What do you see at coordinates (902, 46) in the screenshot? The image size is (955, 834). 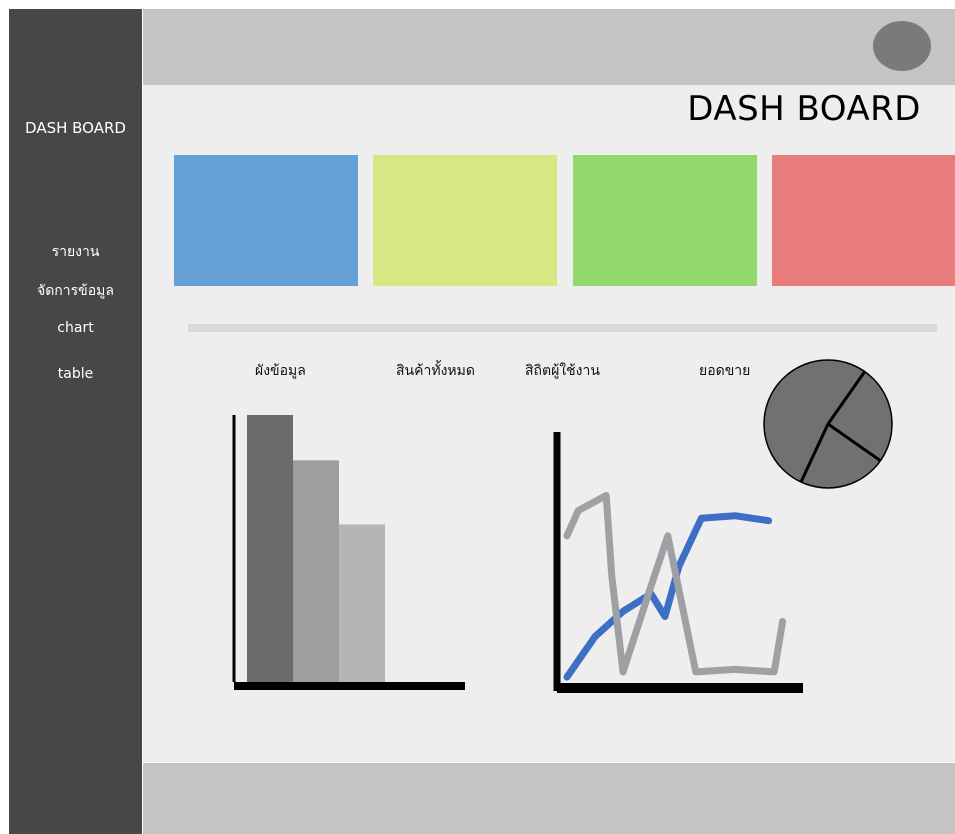 I see `user-avatar-icon` at bounding box center [902, 46].